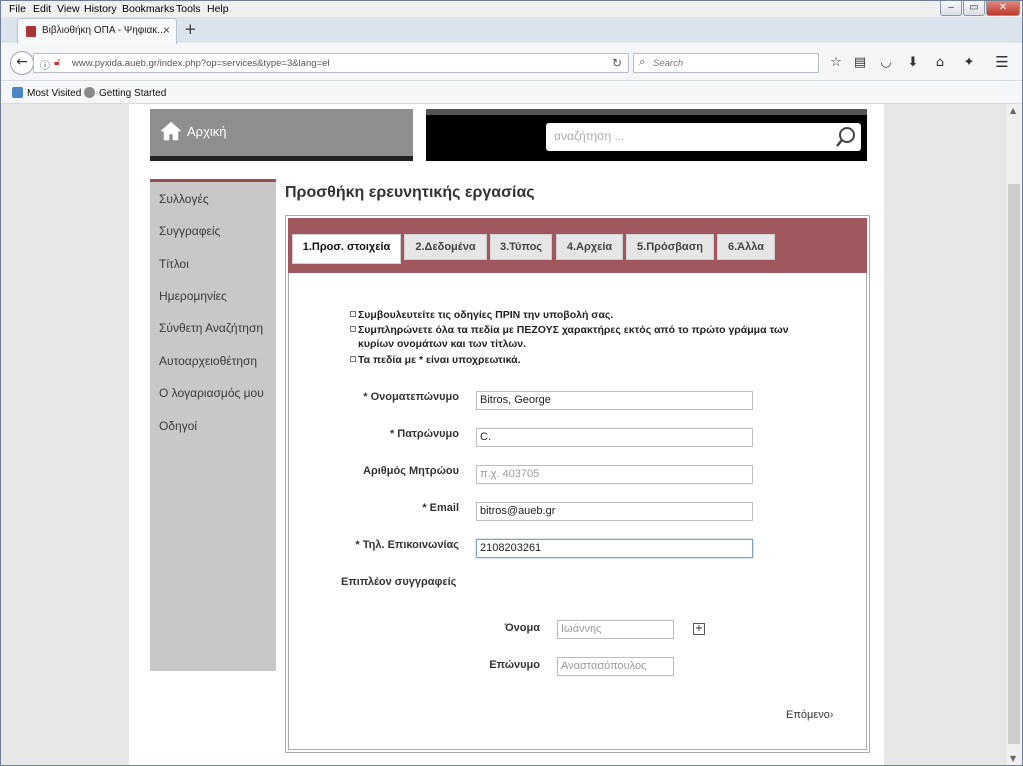 This screenshot has height=766, width=1023. Describe the element at coordinates (166, 30) in the screenshot. I see `tab-close-icon: ×` at that location.